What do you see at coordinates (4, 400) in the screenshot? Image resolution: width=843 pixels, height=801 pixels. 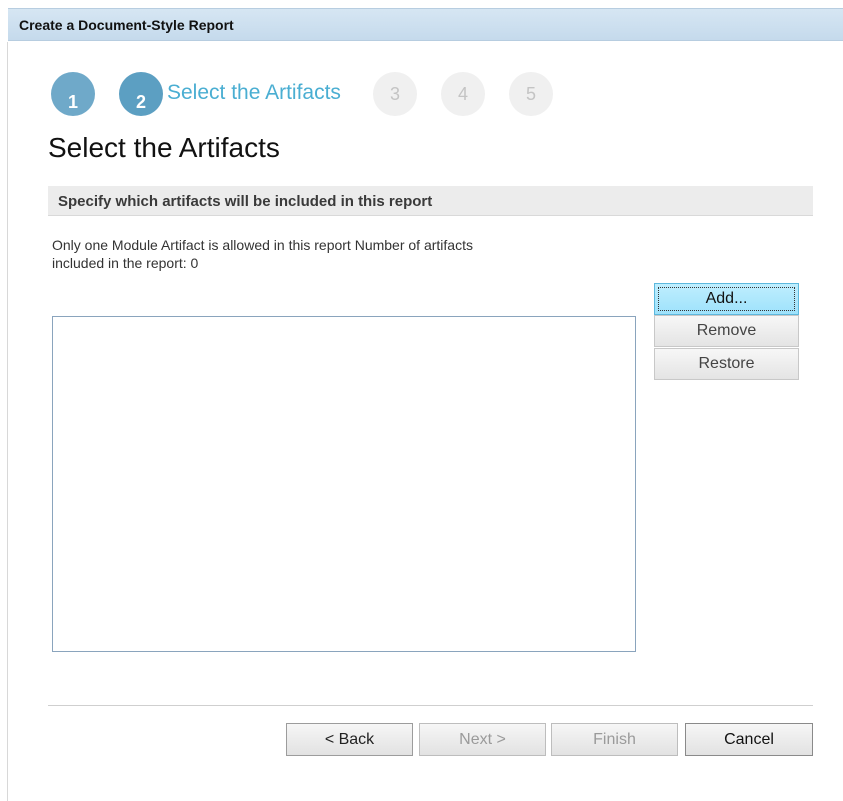 I see `window-left-edge` at bounding box center [4, 400].